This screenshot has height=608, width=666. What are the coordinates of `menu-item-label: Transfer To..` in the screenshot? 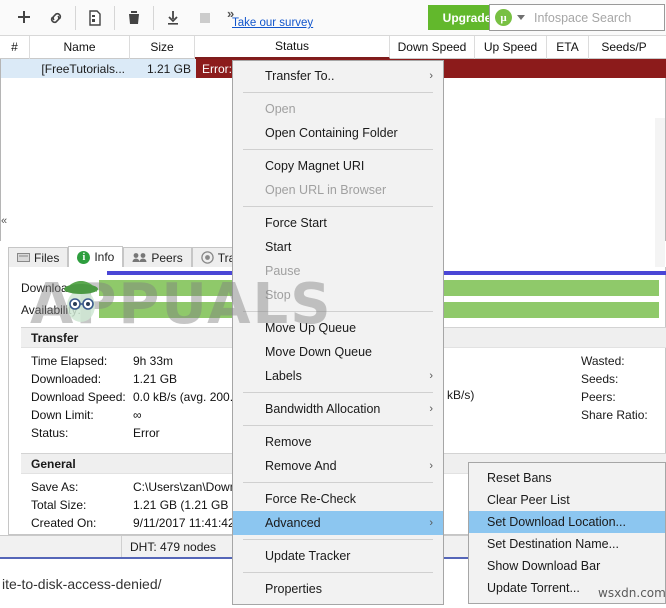 It's located at (300, 76).